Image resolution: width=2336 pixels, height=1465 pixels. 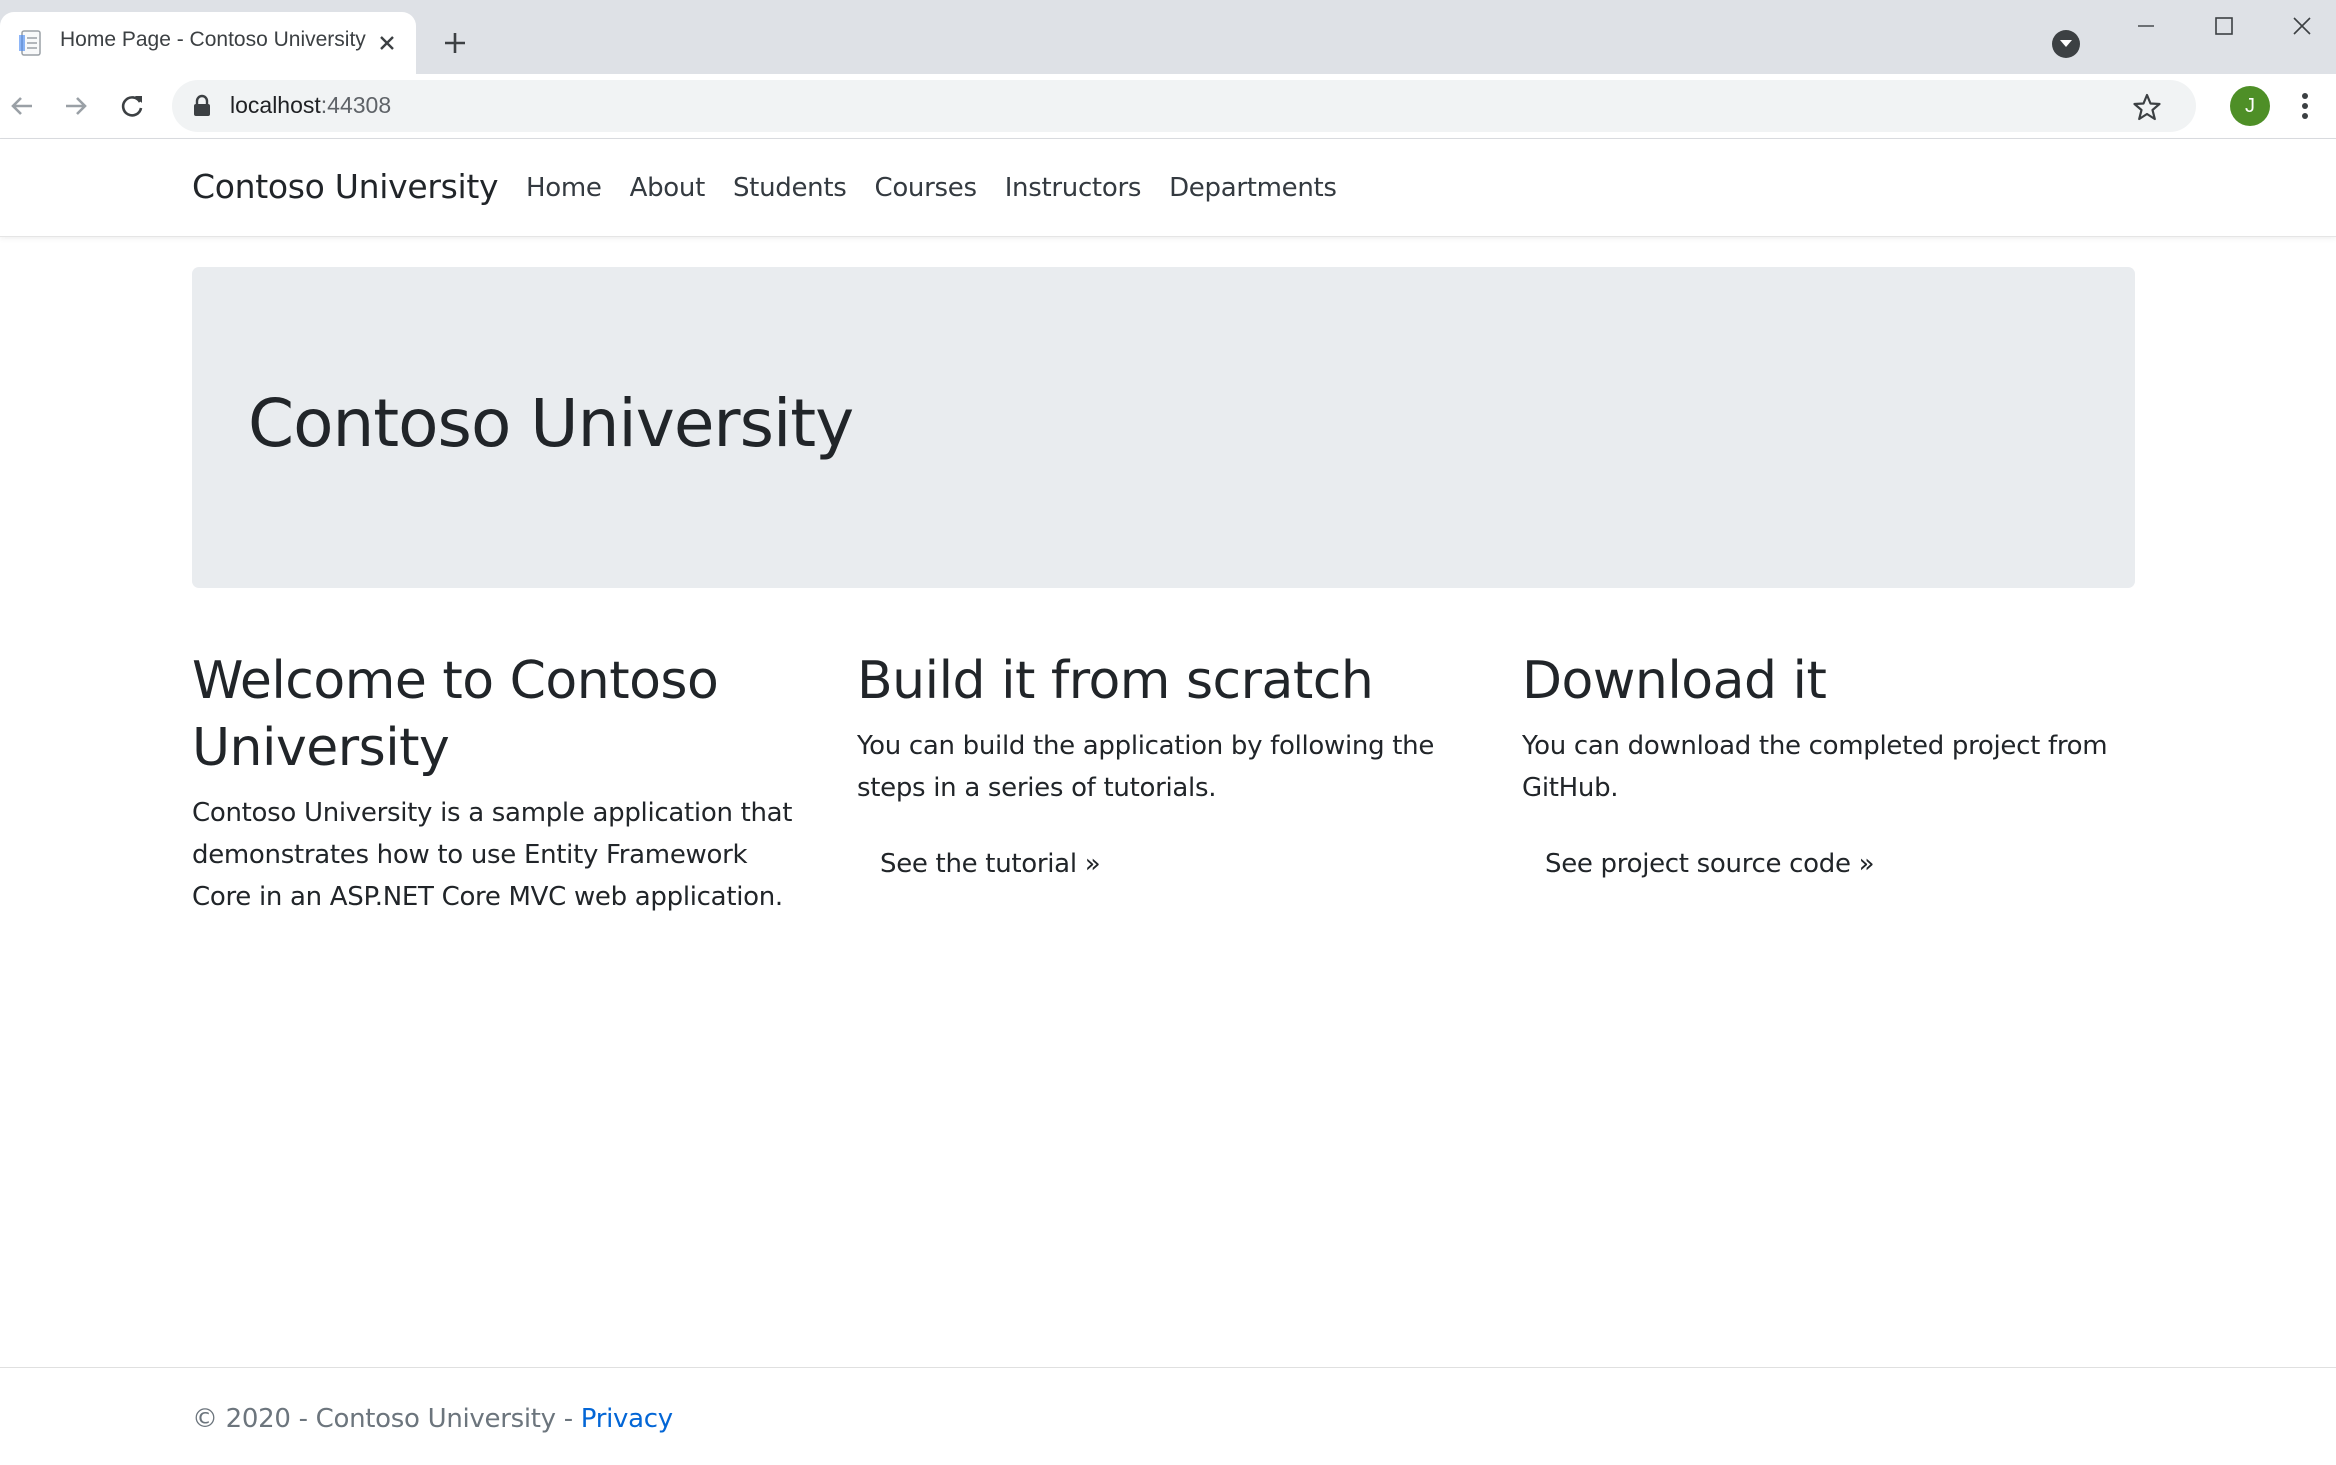 I want to click on column-heading: Download it, so click(x=1674, y=681).